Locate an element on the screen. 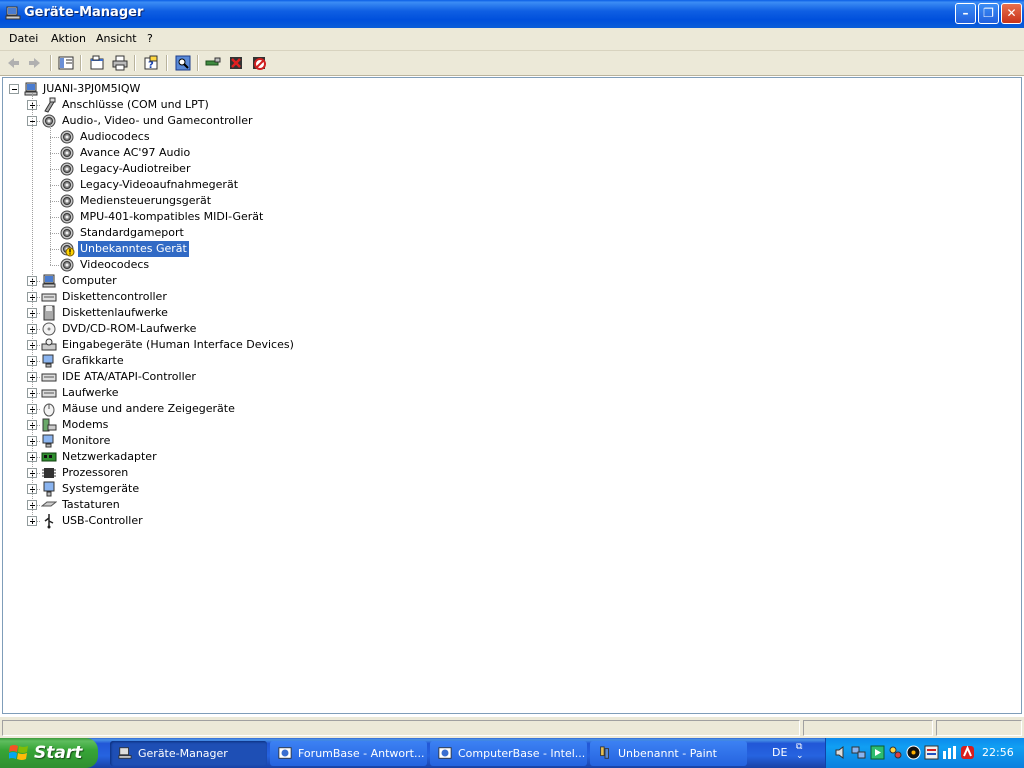  device-manager-icon is located at coordinates (13, 13).